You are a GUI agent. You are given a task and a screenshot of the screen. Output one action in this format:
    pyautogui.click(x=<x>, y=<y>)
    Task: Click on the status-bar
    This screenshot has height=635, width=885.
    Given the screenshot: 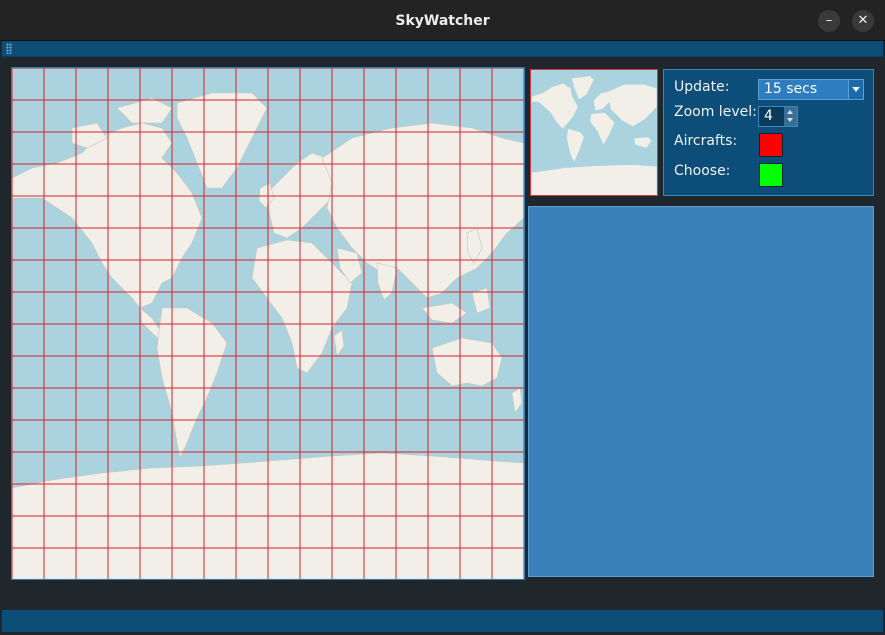 What is the action you would take?
    pyautogui.click(x=442, y=621)
    